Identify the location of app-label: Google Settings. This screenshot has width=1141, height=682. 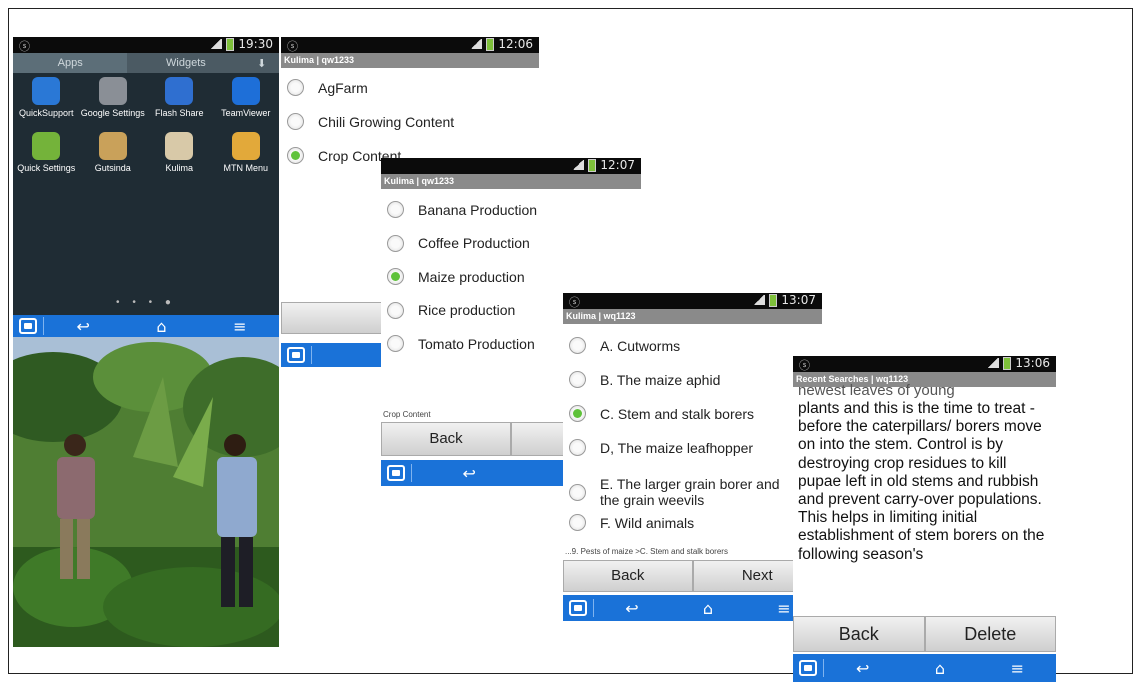
(112, 113).